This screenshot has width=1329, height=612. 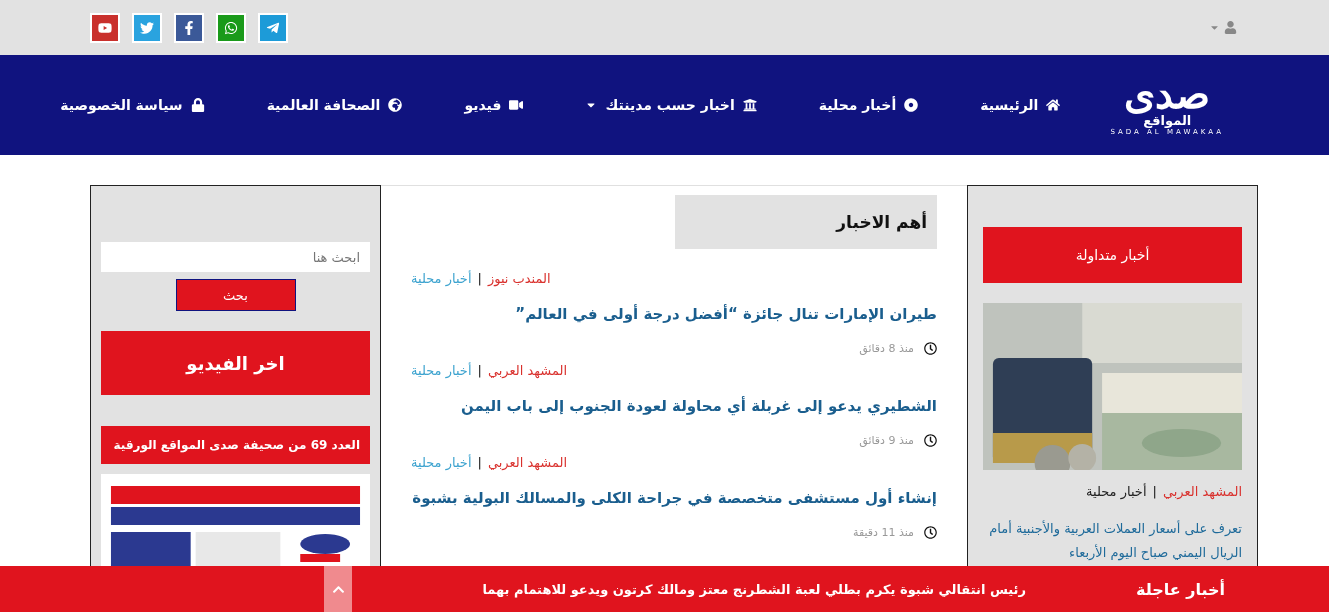 I want to click on news-title: تعرف على أسعار العملات العربية والأجنبية أمام الريال اليمني صباح اليوم الأربعاء, so click(x=1112, y=541).